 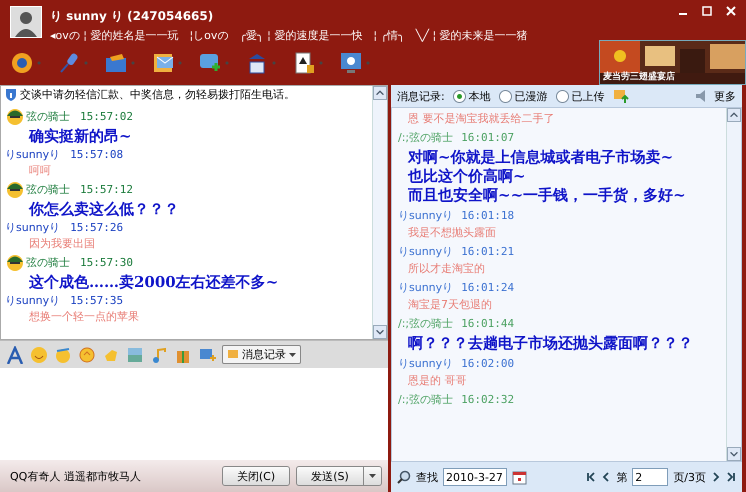 I want to click on close-button: 关闭(C), so click(x=256, y=476).